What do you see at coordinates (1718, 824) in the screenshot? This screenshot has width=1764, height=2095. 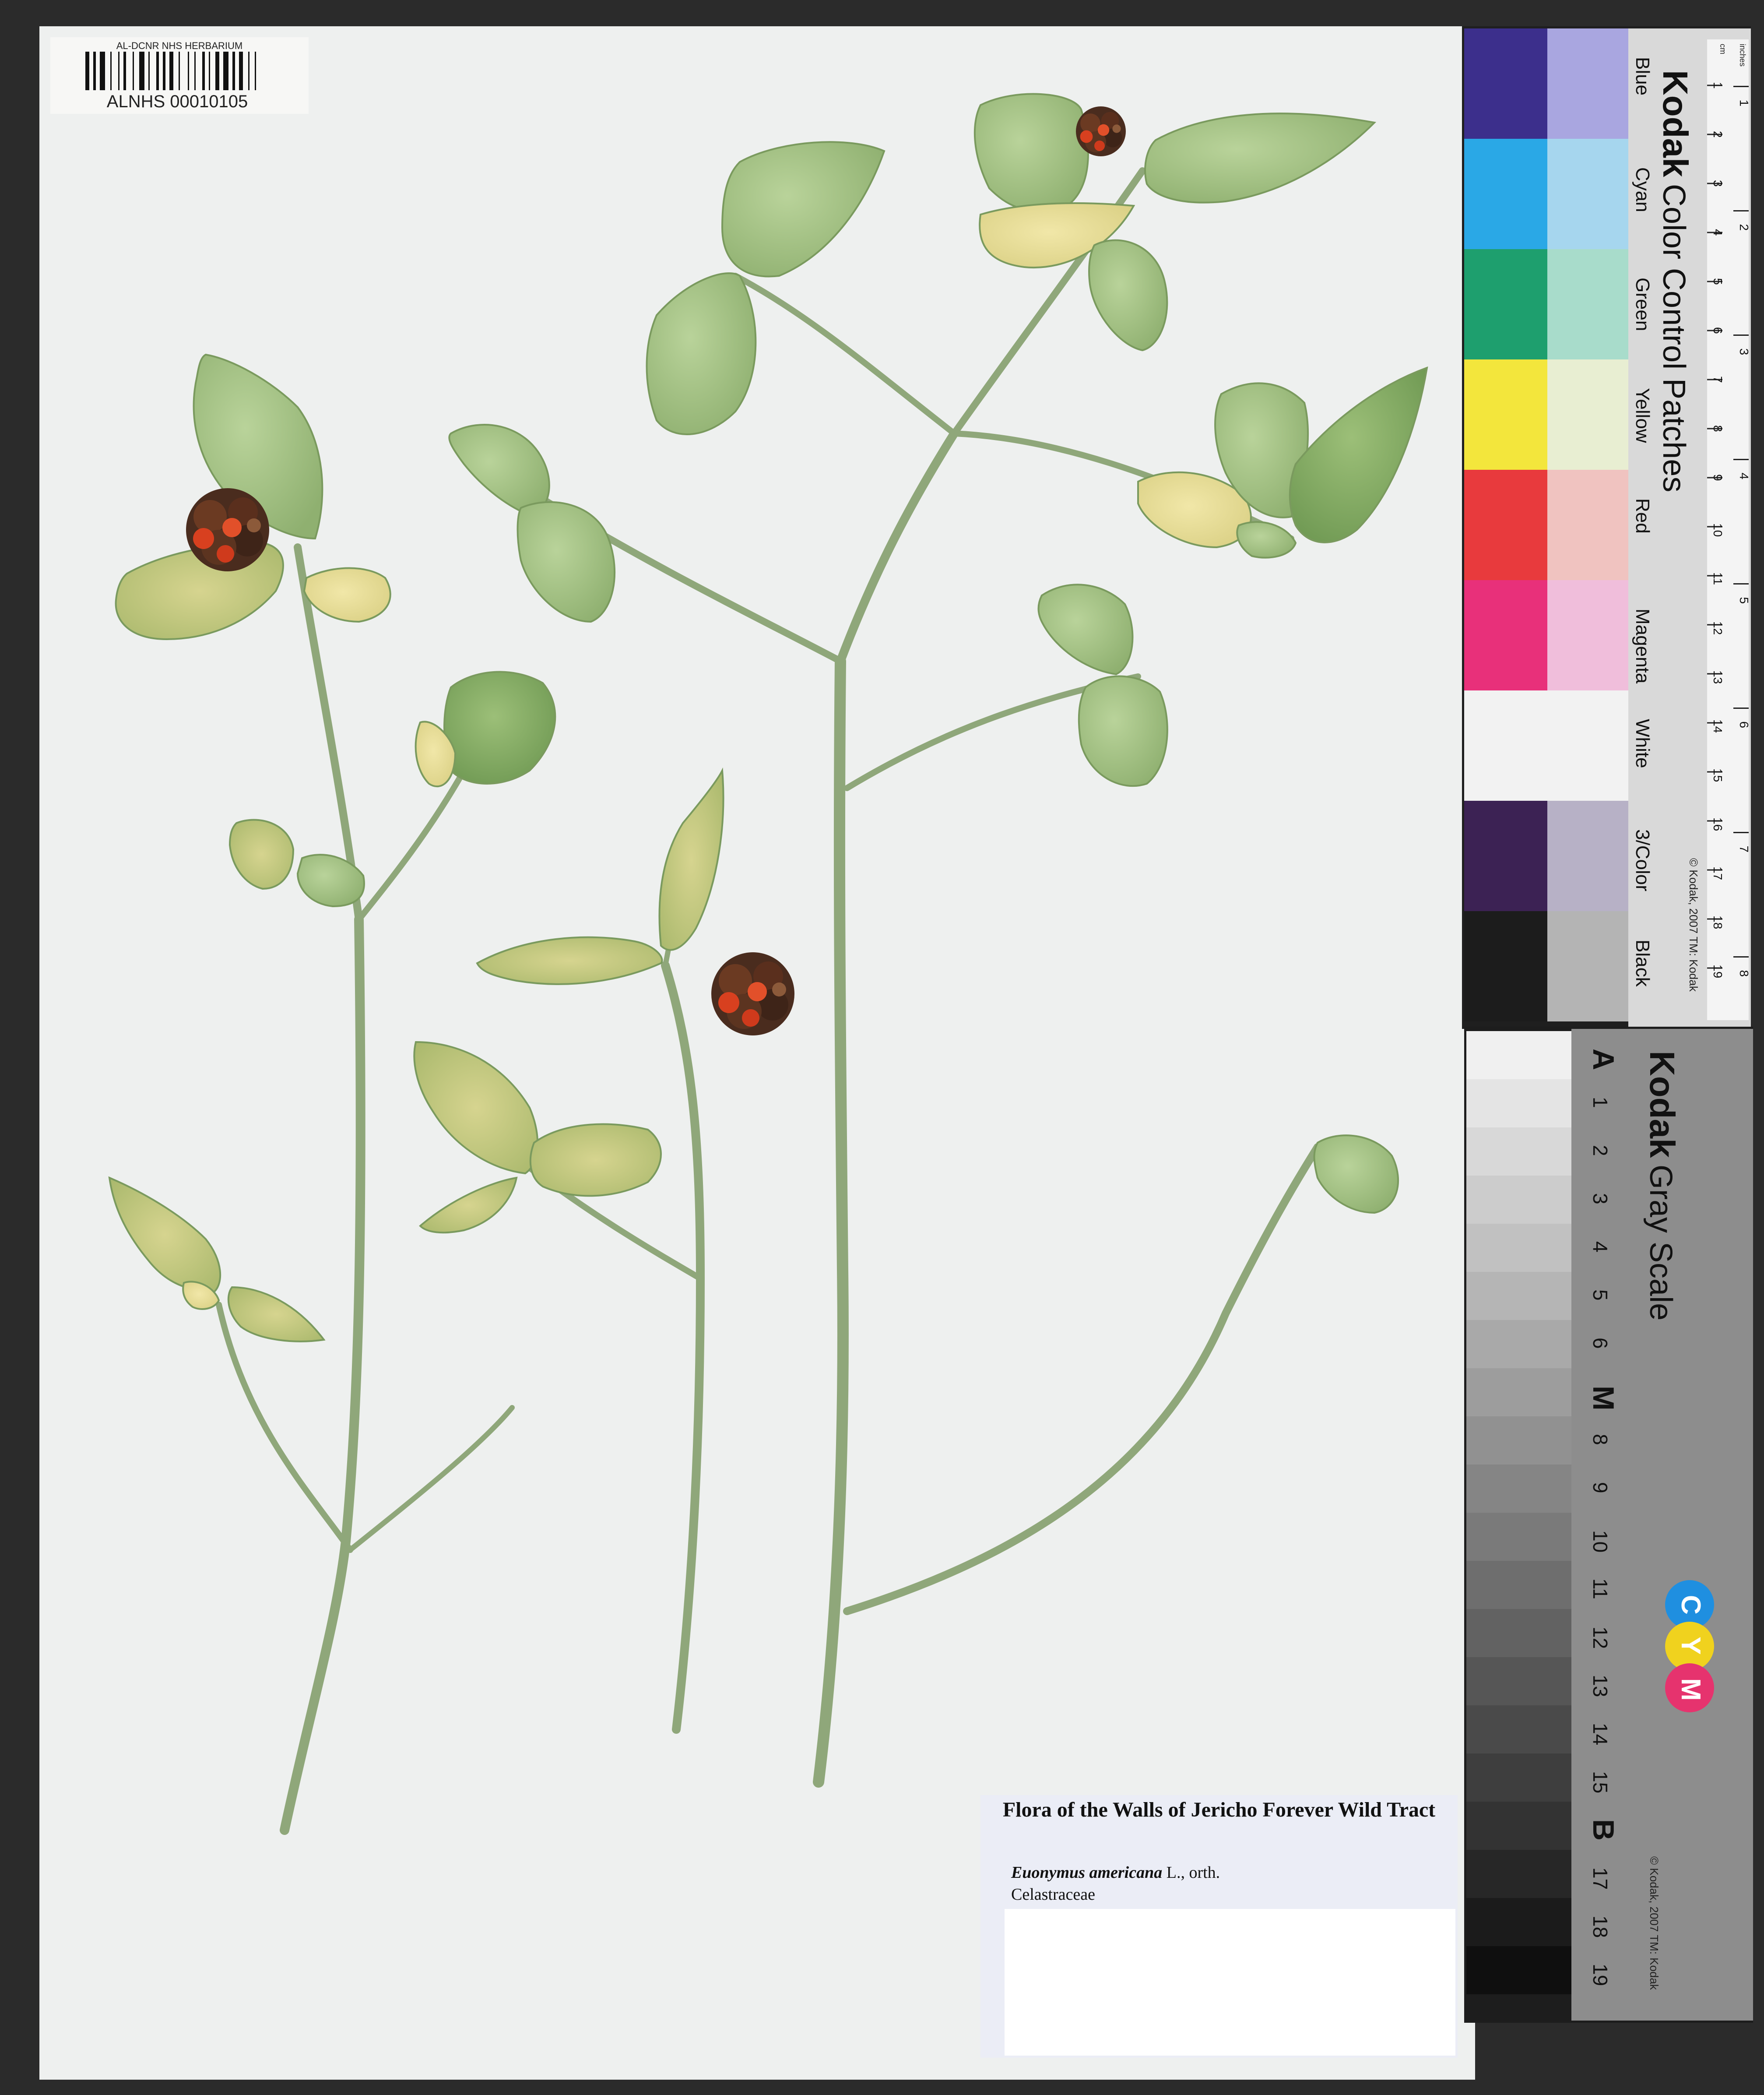 I see `ruler-cm-label: 16` at bounding box center [1718, 824].